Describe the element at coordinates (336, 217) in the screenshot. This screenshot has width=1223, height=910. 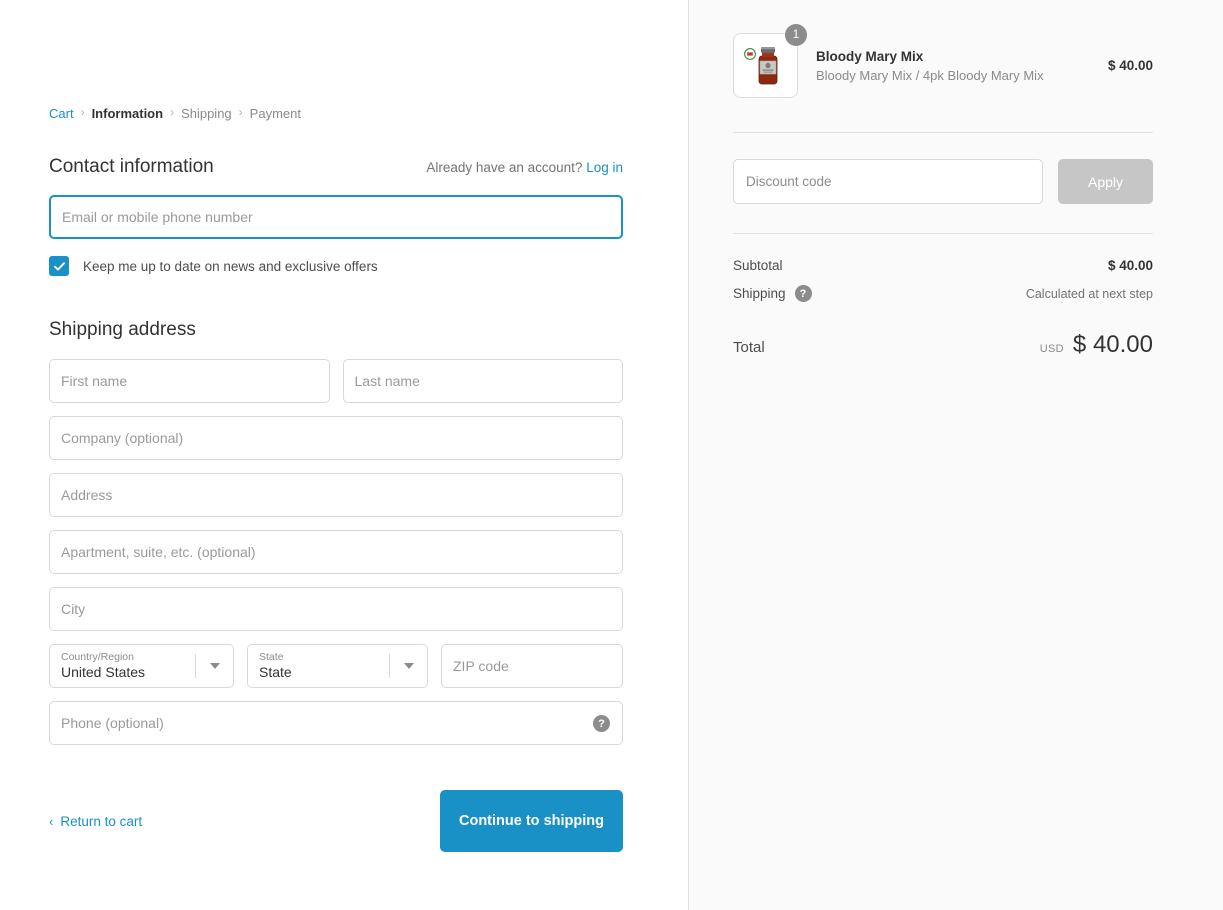
I see `email-field: Email or mobile phone number` at that location.